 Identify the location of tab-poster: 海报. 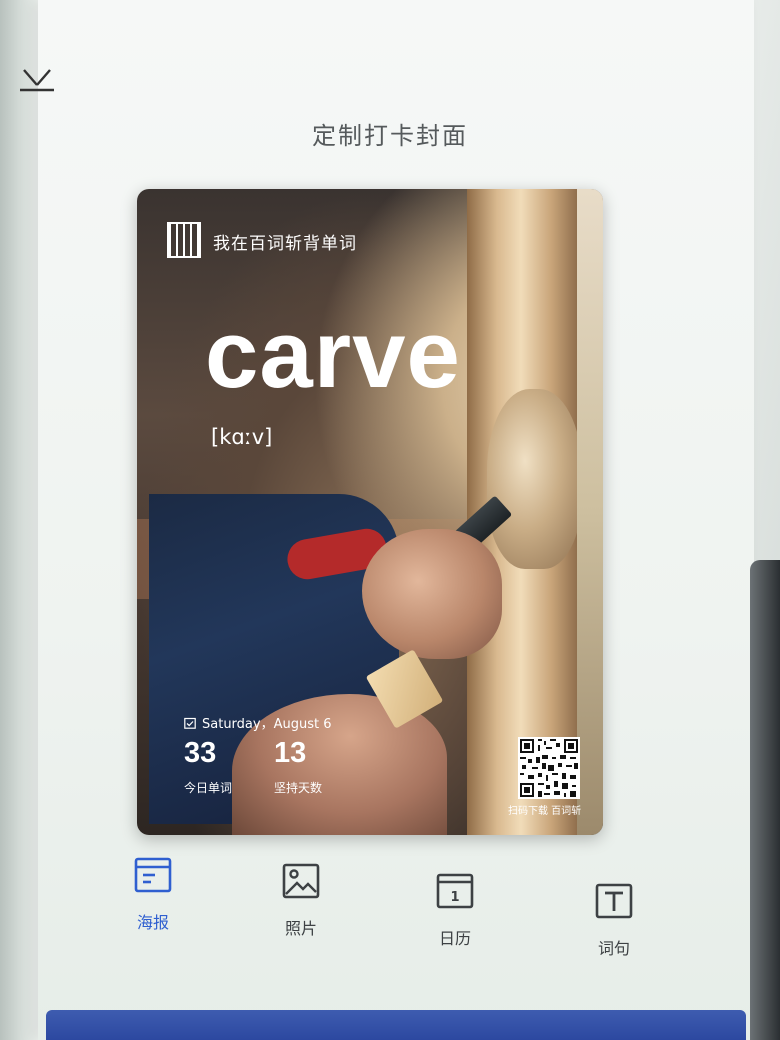
(153, 894).